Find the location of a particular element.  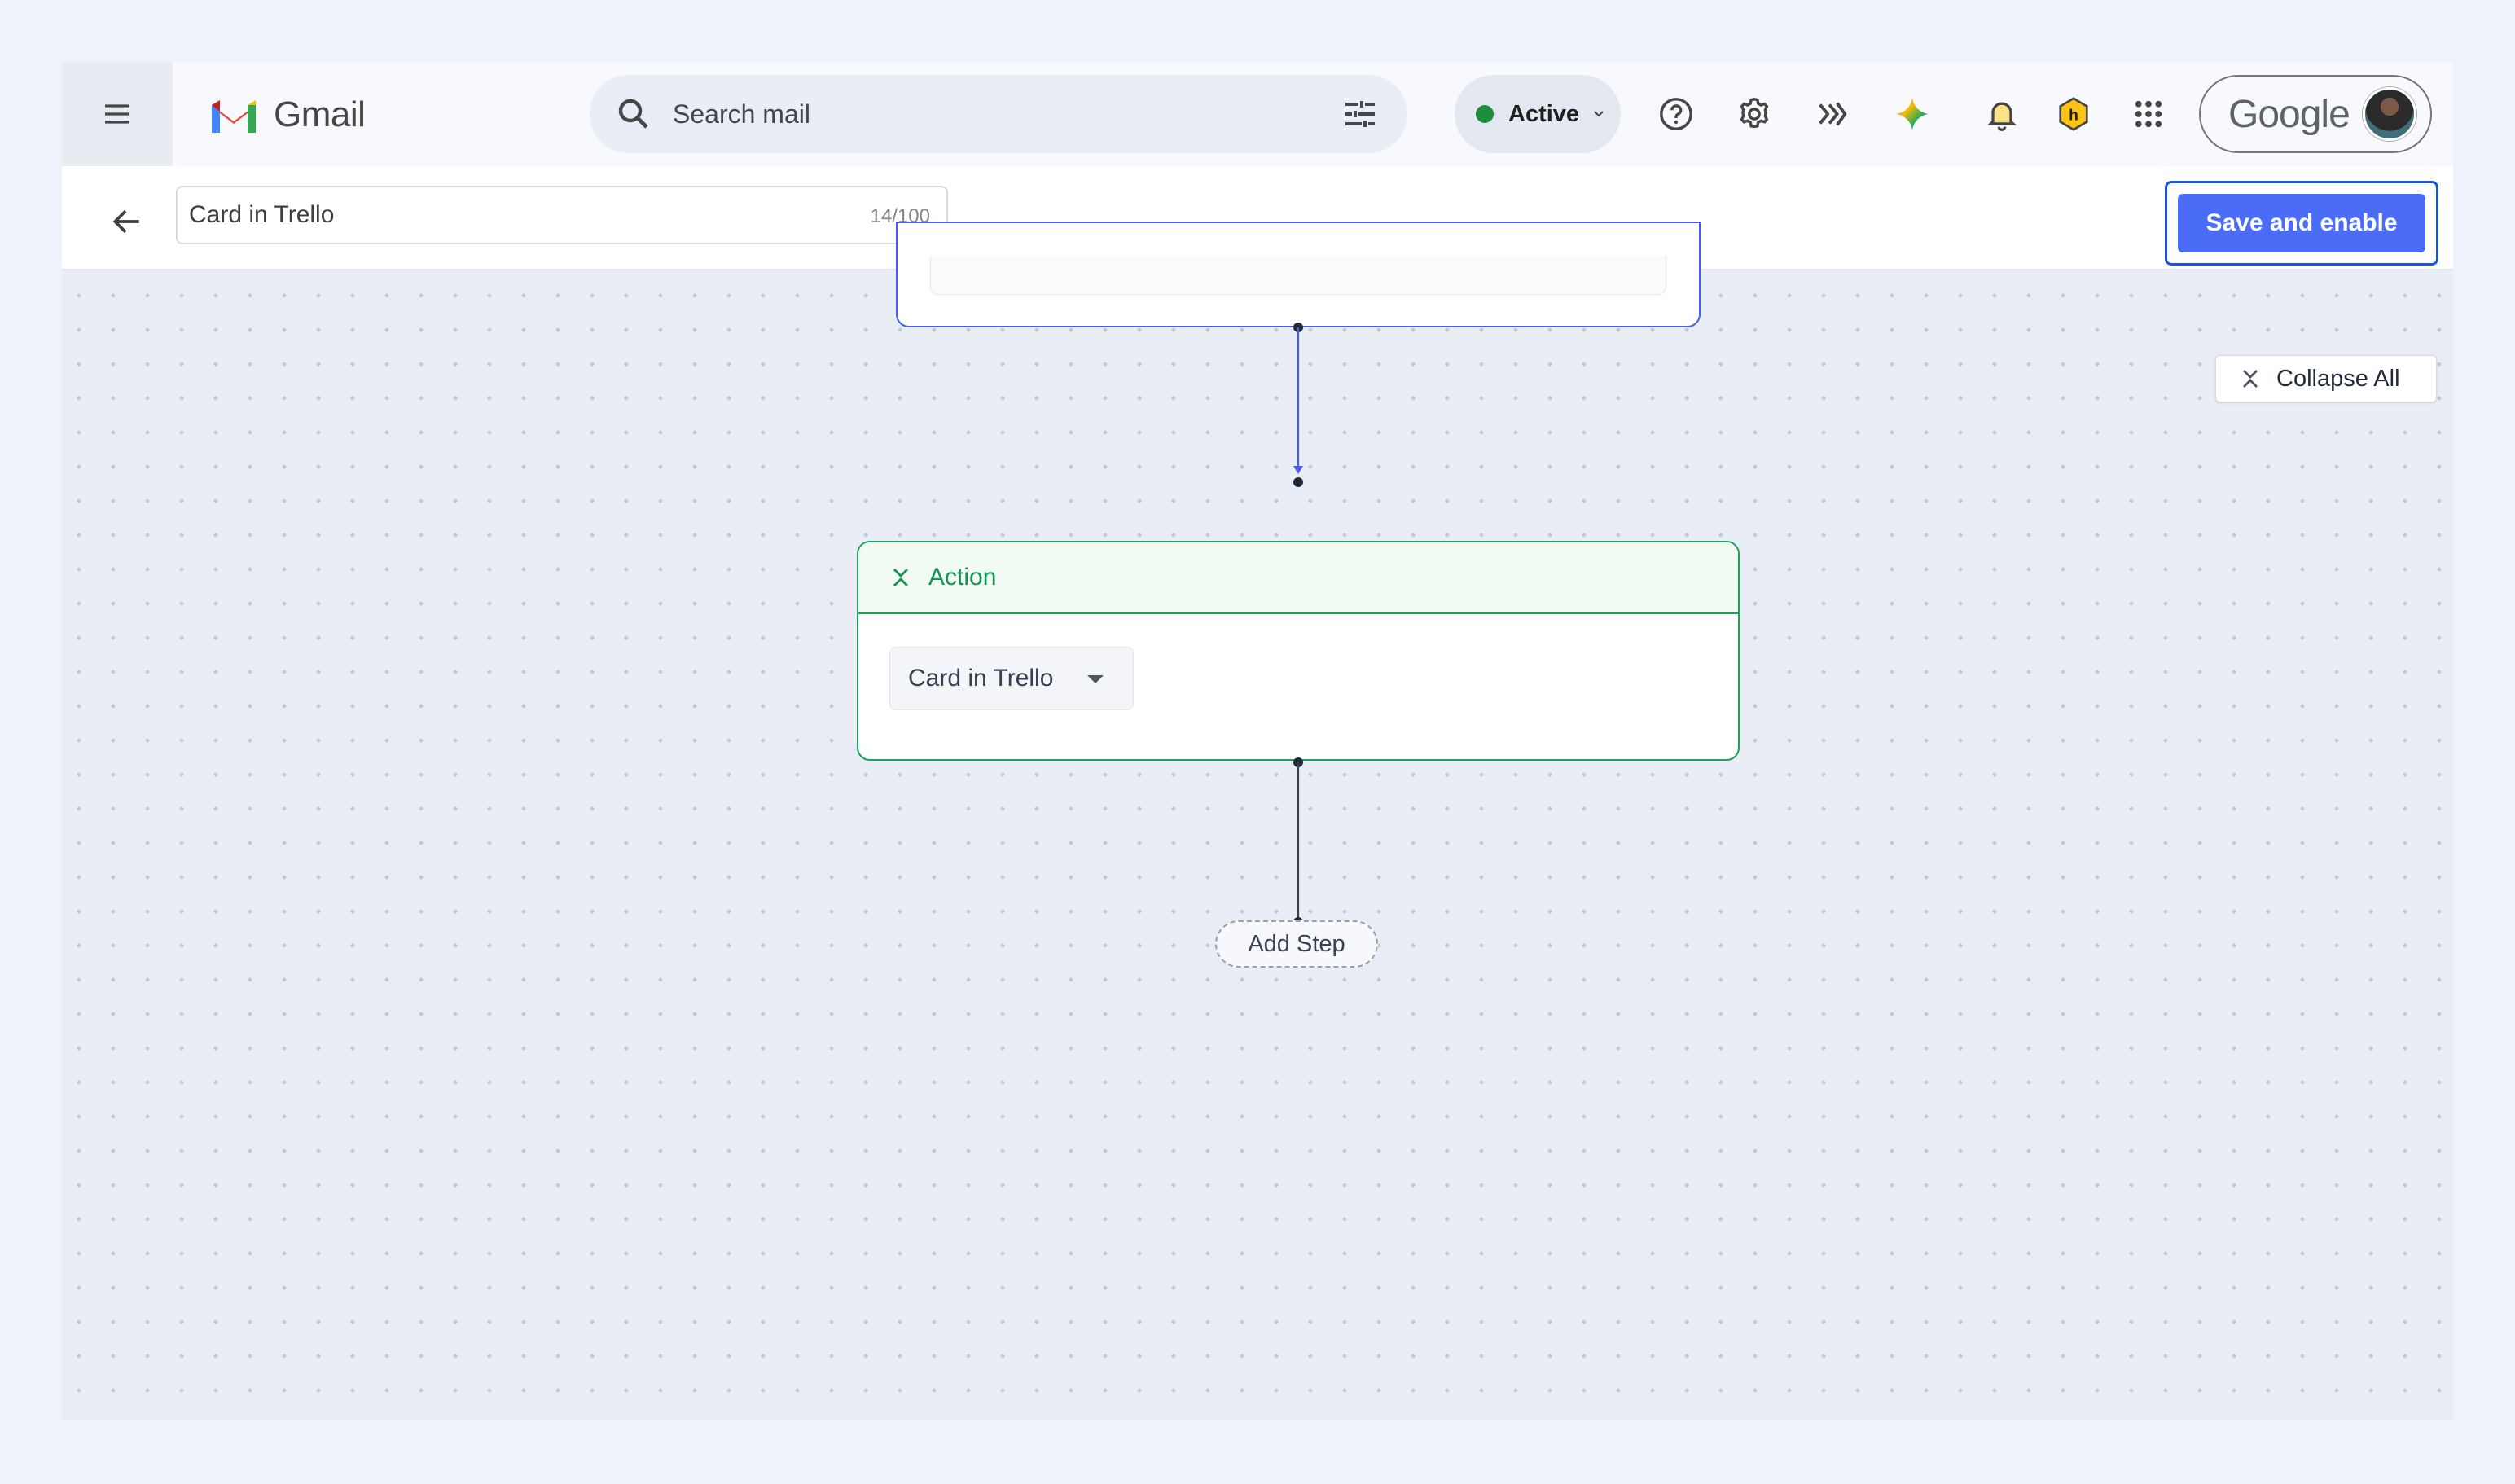

gmail-logo: Gmail is located at coordinates (287, 115).